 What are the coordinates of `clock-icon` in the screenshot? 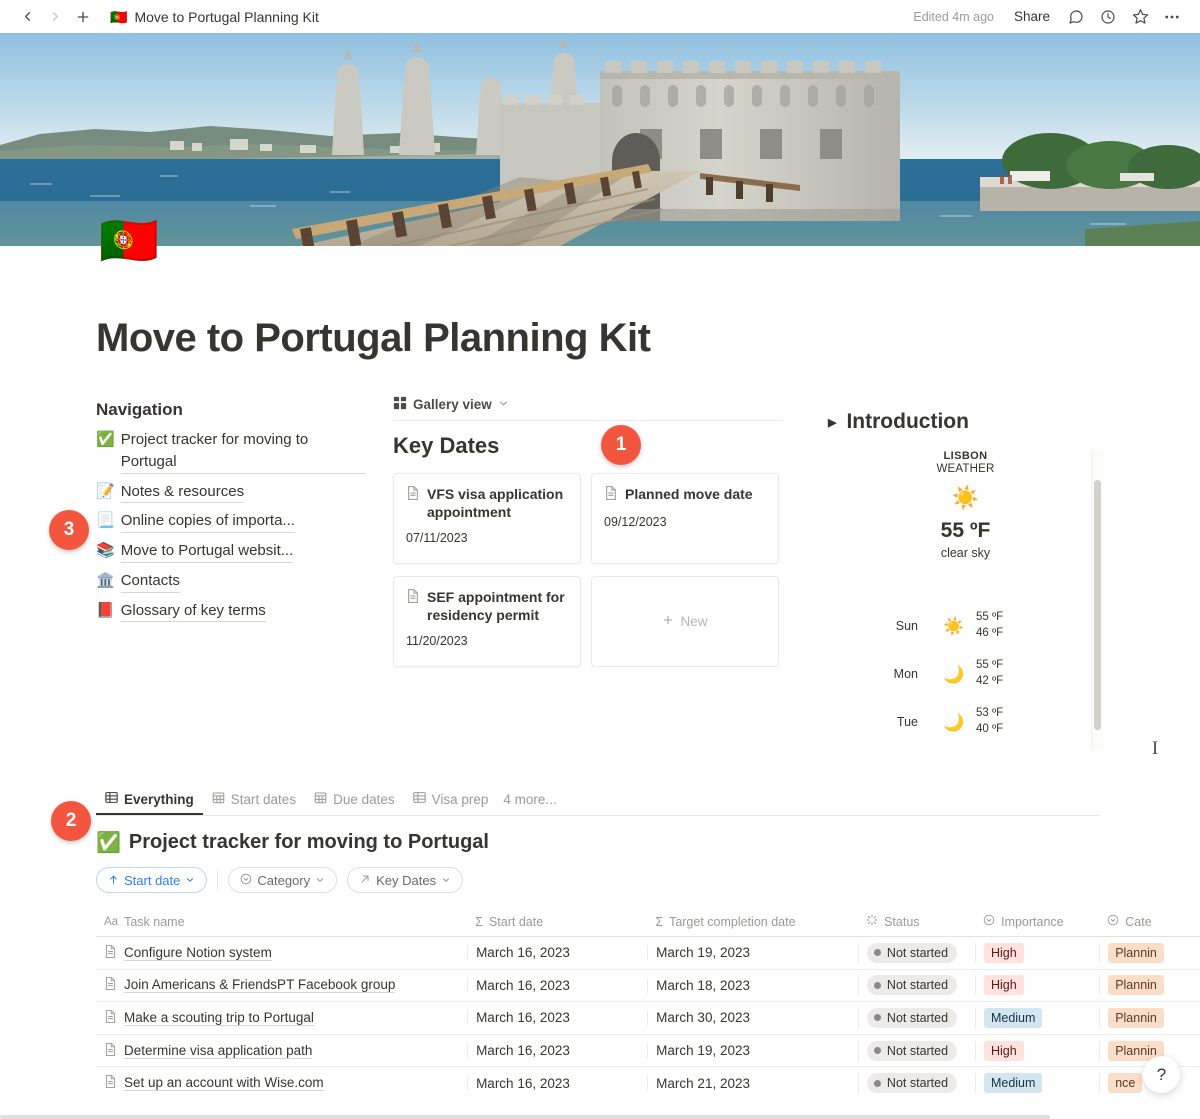 It's located at (1108, 17).